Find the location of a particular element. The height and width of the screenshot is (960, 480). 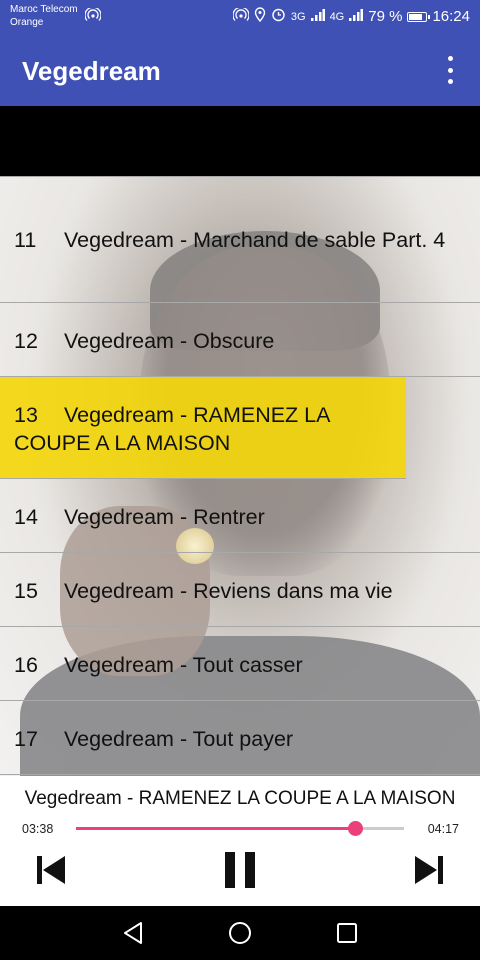

pause-icon is located at coordinates (240, 870).